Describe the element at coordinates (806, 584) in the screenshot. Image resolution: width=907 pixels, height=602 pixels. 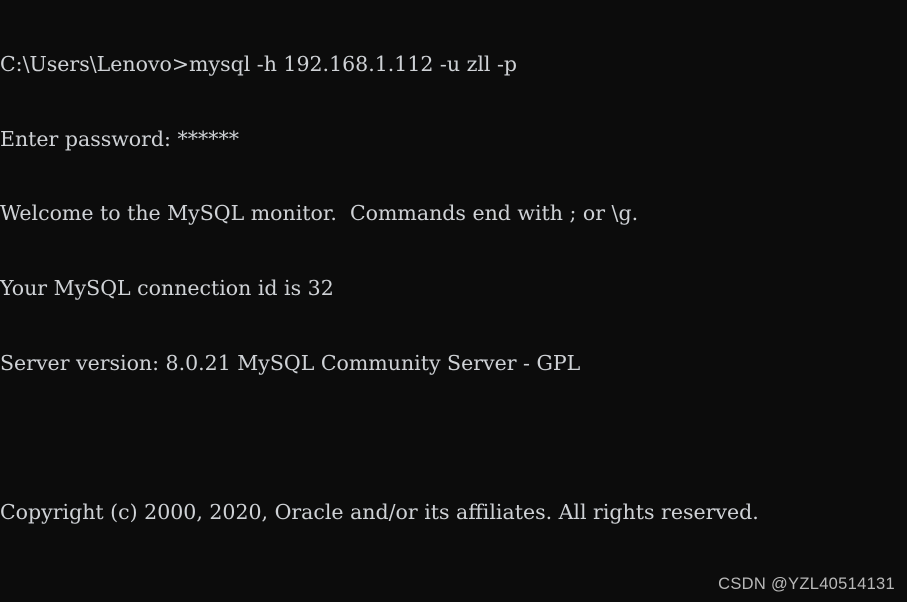
I see `csdn-watermark: CSDN @YZL40514131` at that location.